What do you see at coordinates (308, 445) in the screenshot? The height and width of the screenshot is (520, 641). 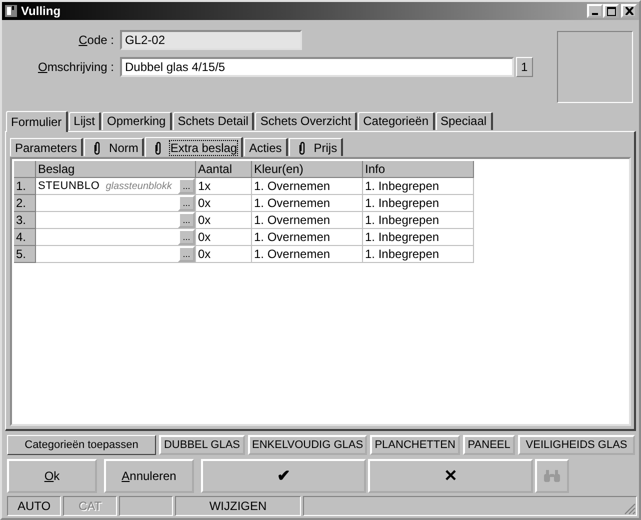 I see `category-button: ENKELVOUDIG GLAS` at bounding box center [308, 445].